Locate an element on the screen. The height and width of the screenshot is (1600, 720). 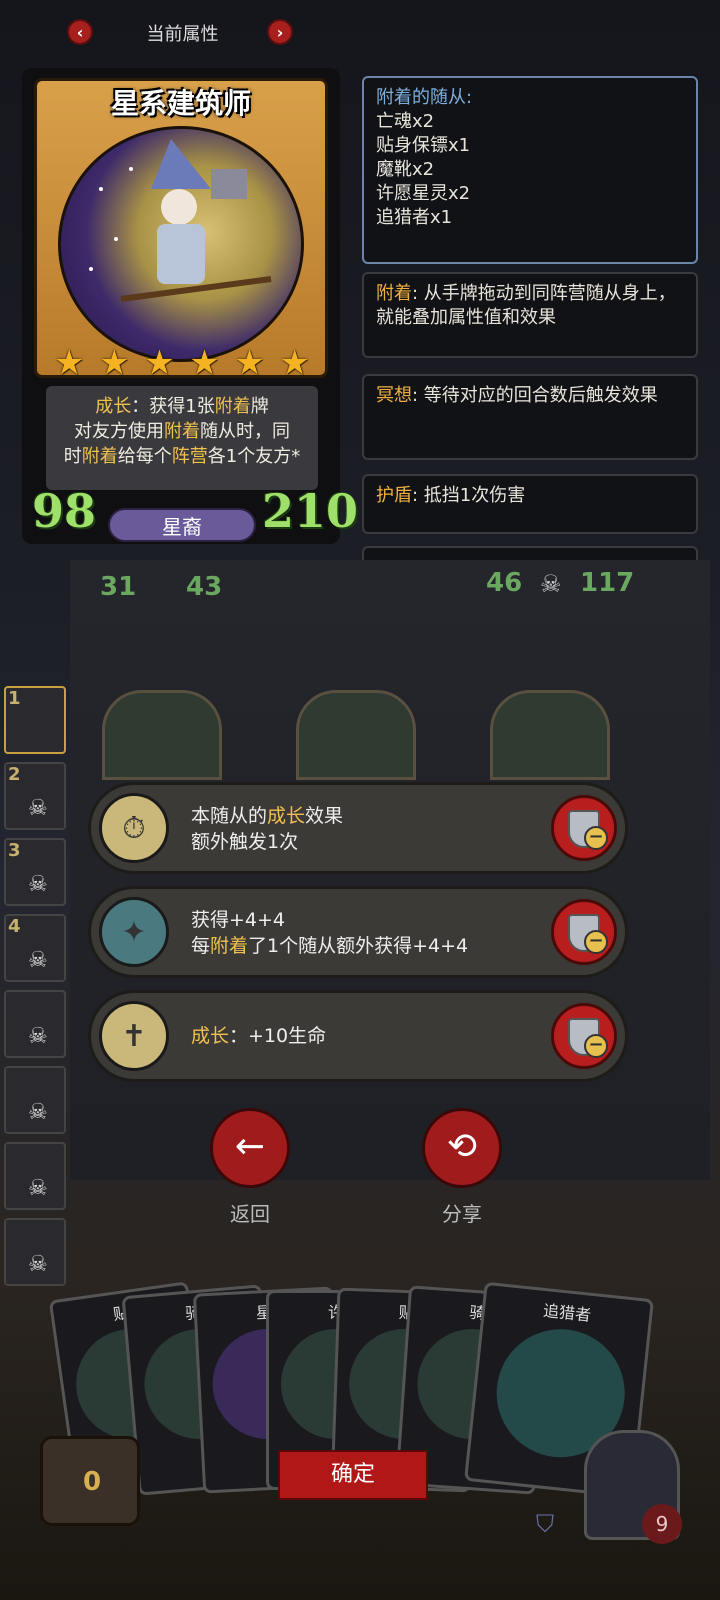
keyword-attach-panel: 附着: 从手牌拖动到同阵营随从身上，就能叠加属性值和效果 is located at coordinates (530, 315).